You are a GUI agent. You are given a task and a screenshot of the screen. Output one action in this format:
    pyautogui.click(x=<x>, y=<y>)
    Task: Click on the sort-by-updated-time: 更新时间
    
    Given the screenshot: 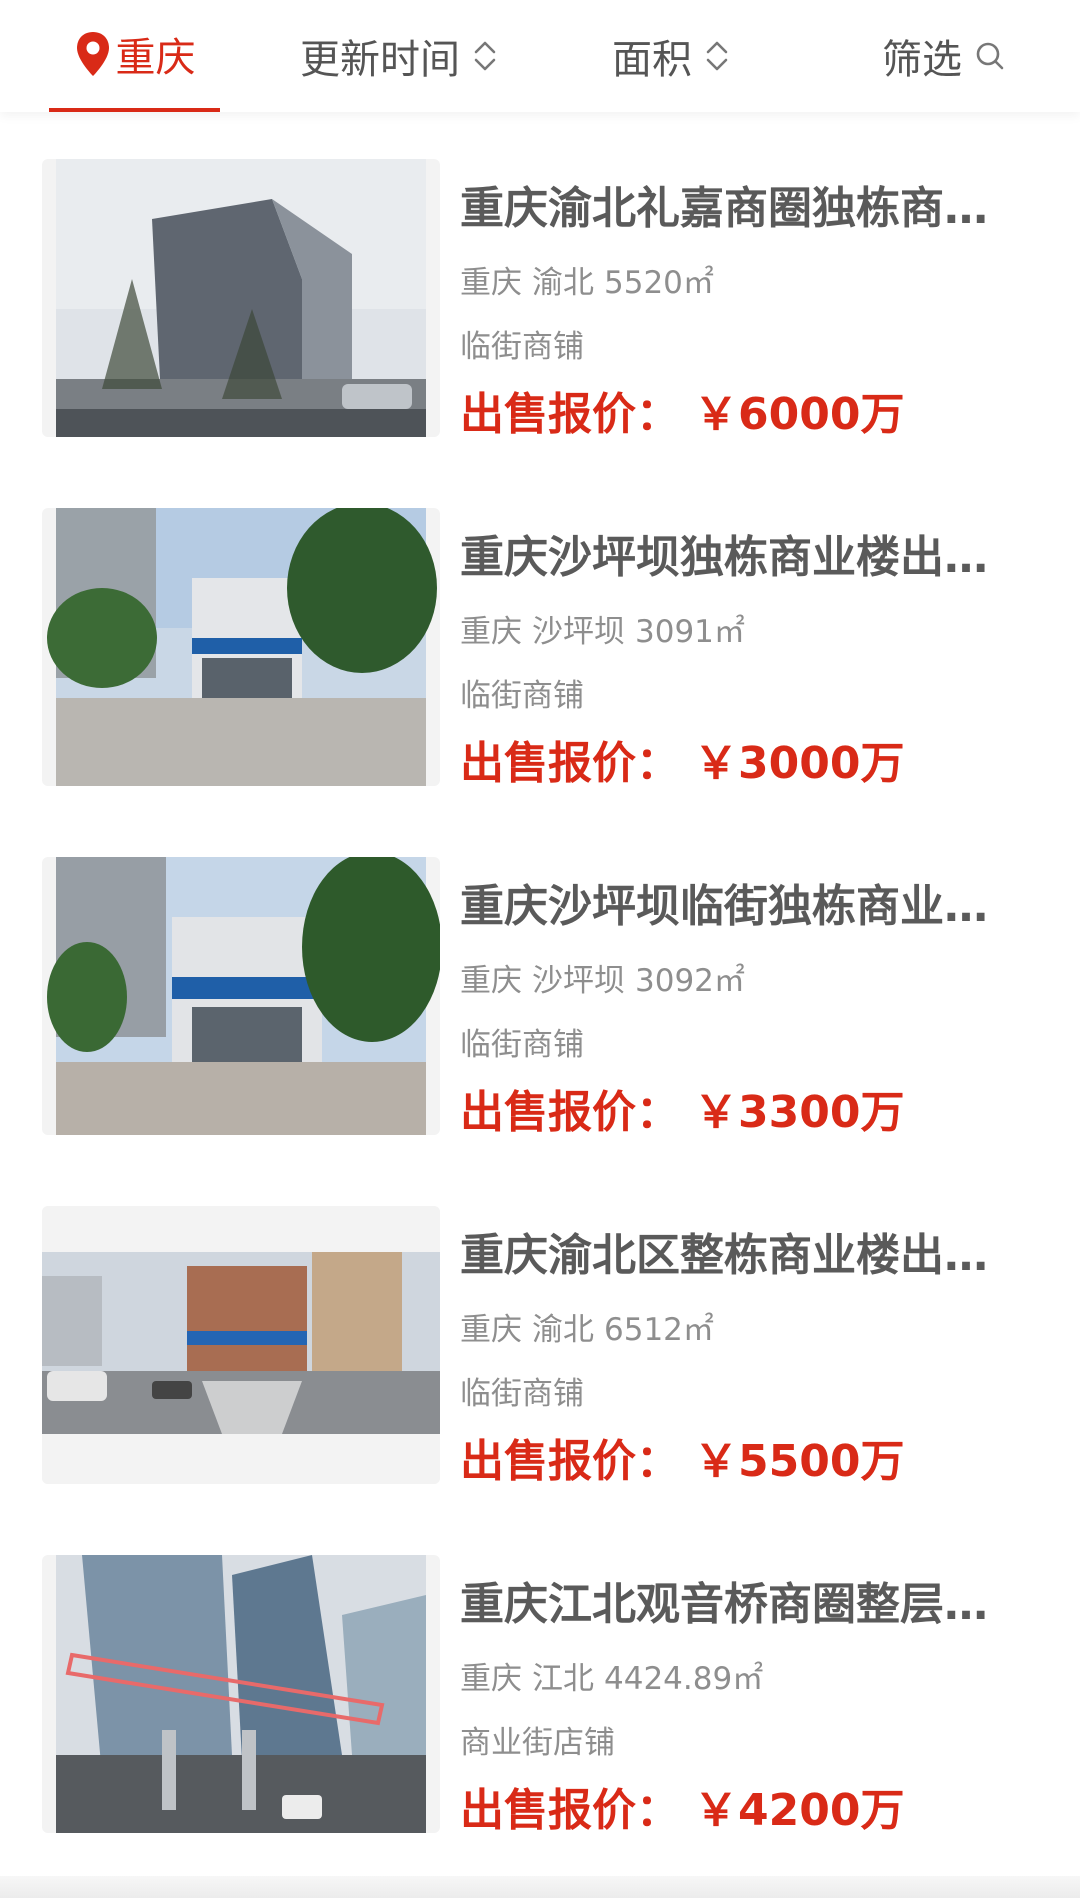 What is the action you would take?
    pyautogui.click(x=399, y=56)
    